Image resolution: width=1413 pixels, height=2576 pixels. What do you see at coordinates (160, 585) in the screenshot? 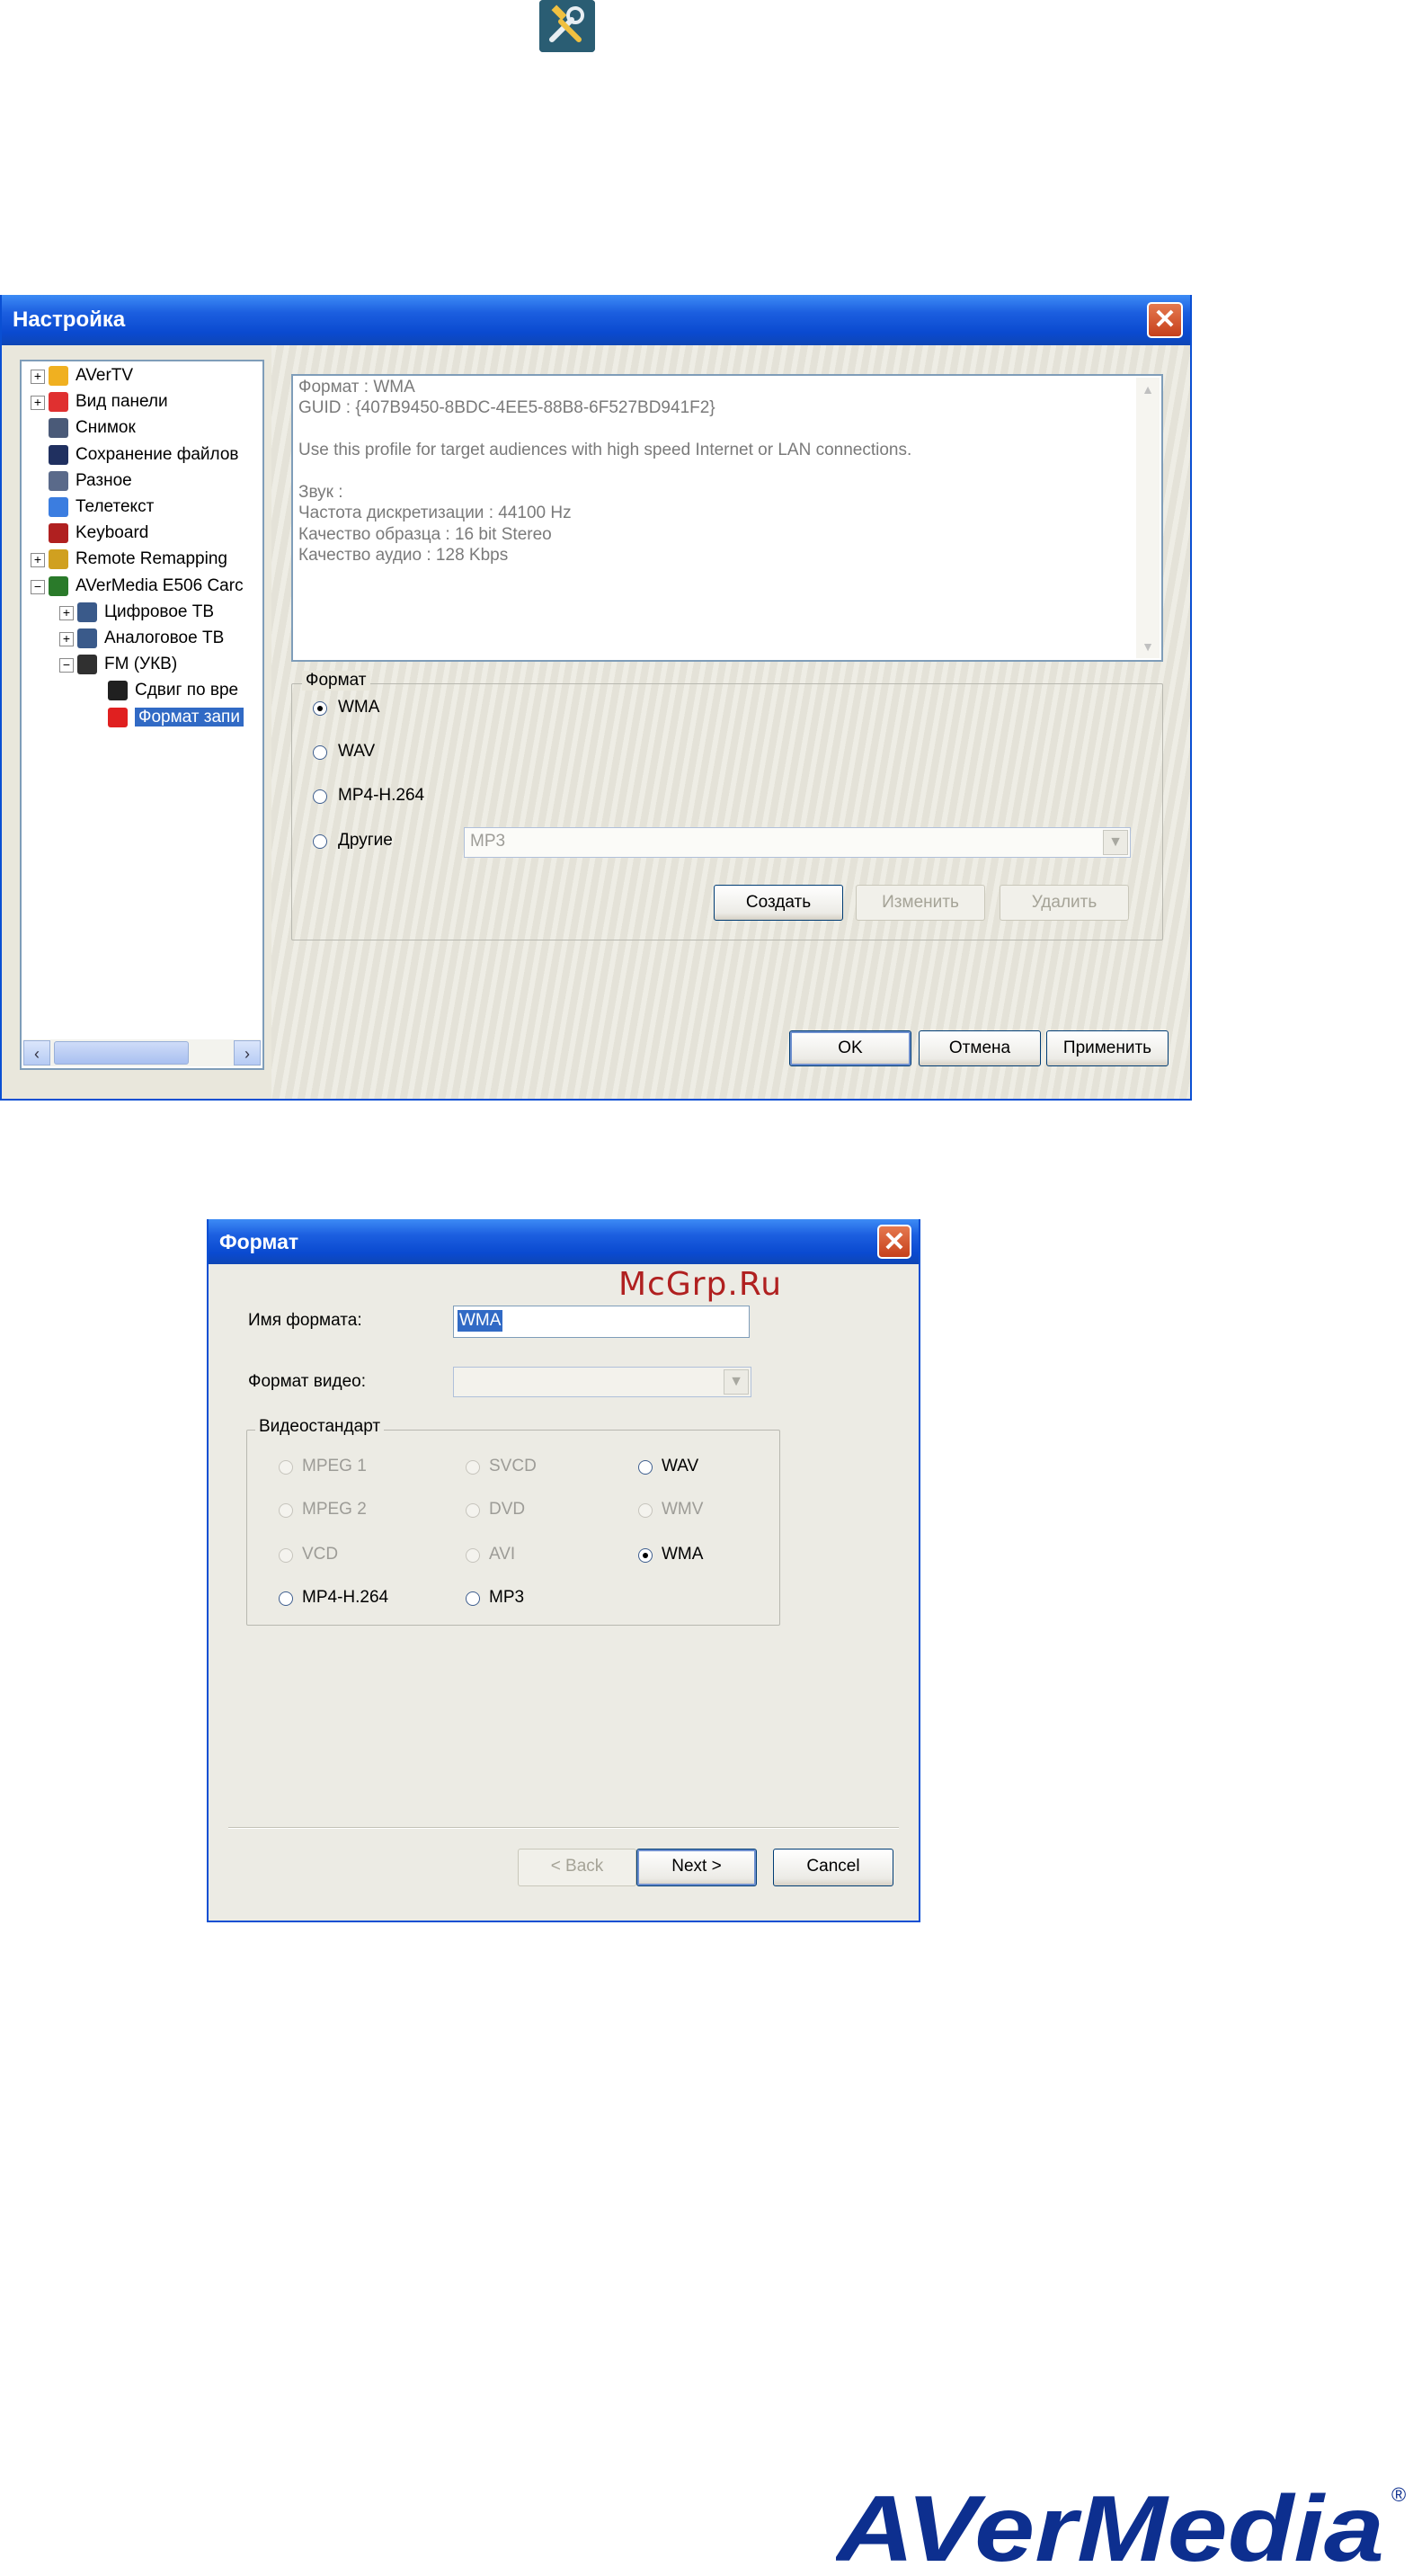
I see `tree-item-label: AVerMedia E506 Carc` at bounding box center [160, 585].